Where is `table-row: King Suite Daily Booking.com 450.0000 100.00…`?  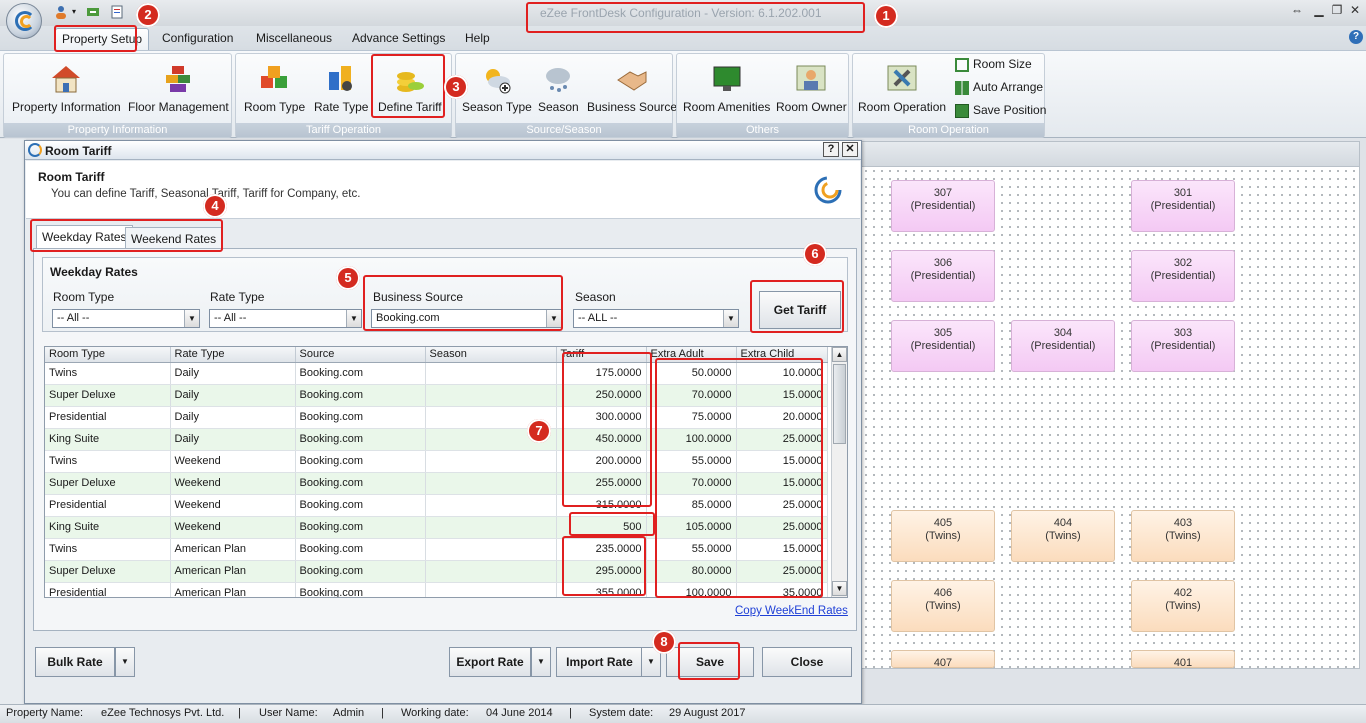
table-row: King Suite Daily Booking.com 450.0000 100.00… is located at coordinates (436, 439).